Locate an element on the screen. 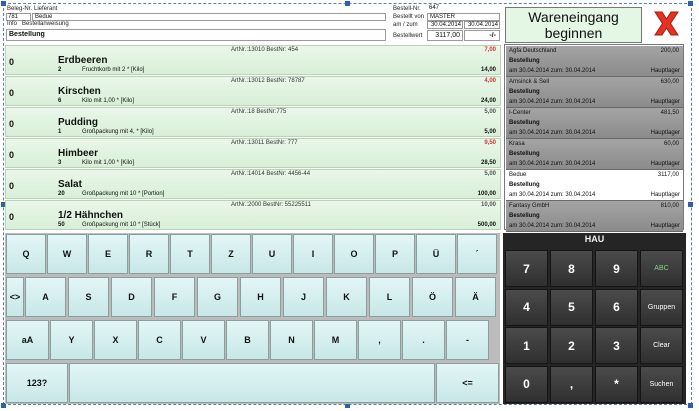 This screenshot has width=699, height=411. key-shift: aA is located at coordinates (27, 340).